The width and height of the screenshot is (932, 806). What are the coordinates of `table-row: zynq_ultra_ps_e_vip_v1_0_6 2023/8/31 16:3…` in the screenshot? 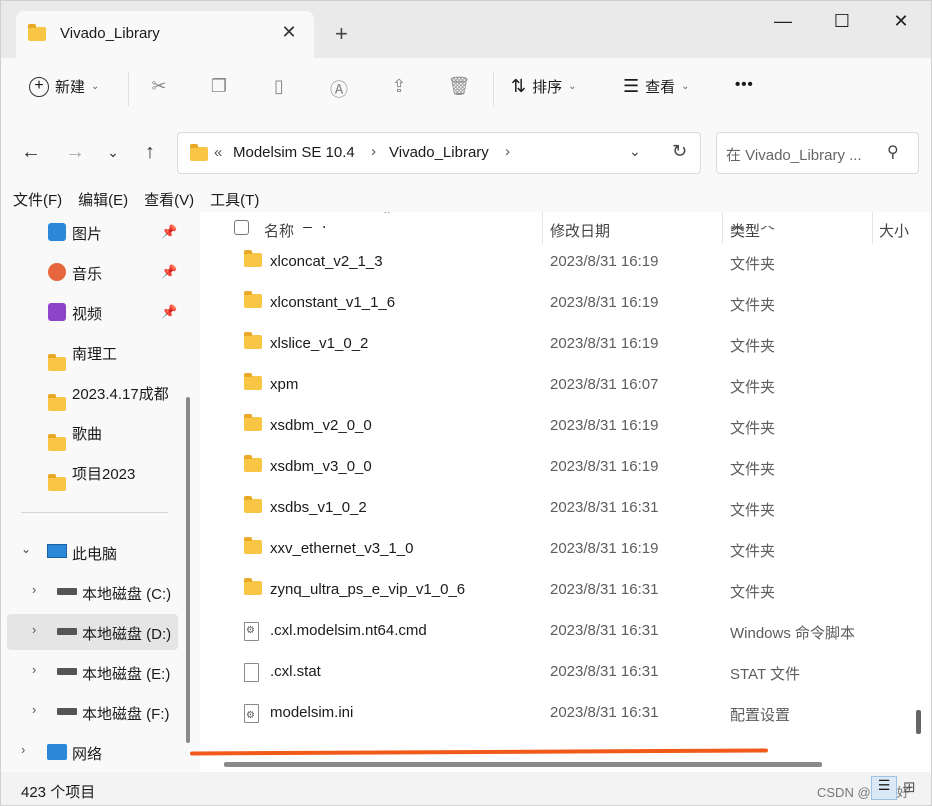 It's located at (556, 589).